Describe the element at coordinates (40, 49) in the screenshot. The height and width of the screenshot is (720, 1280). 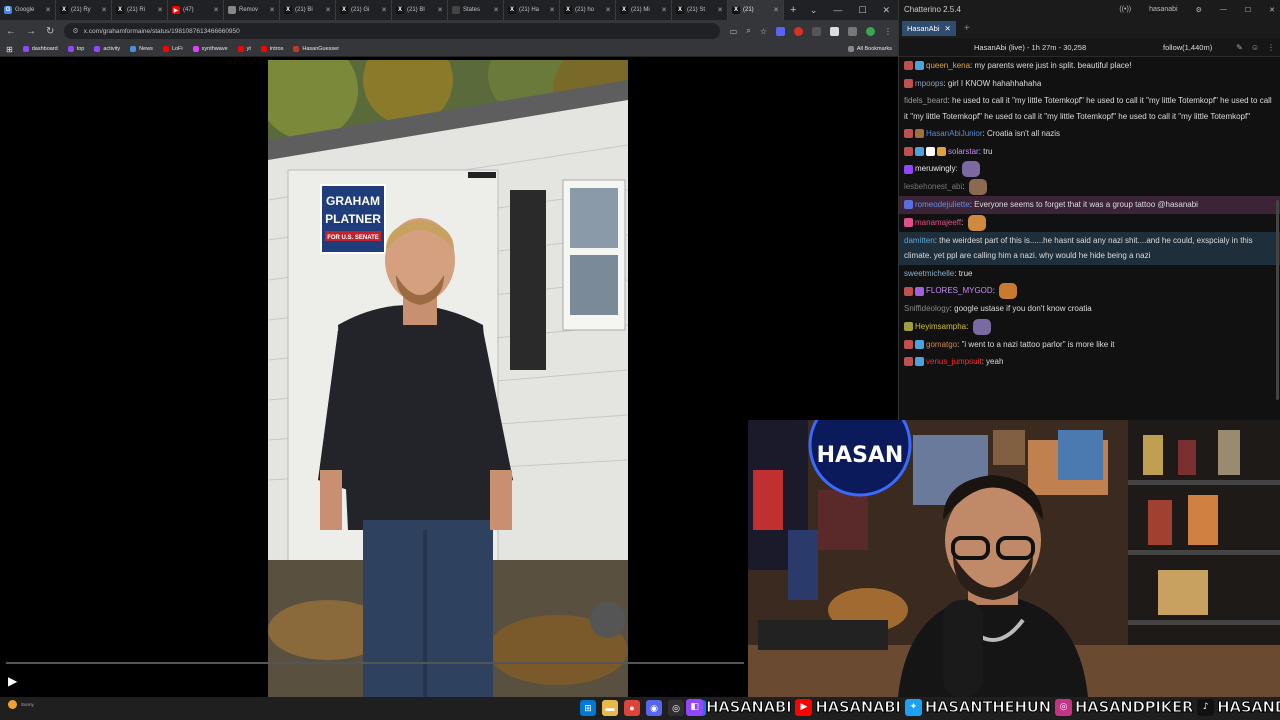
I see `bookmark-item: dashboard` at that location.